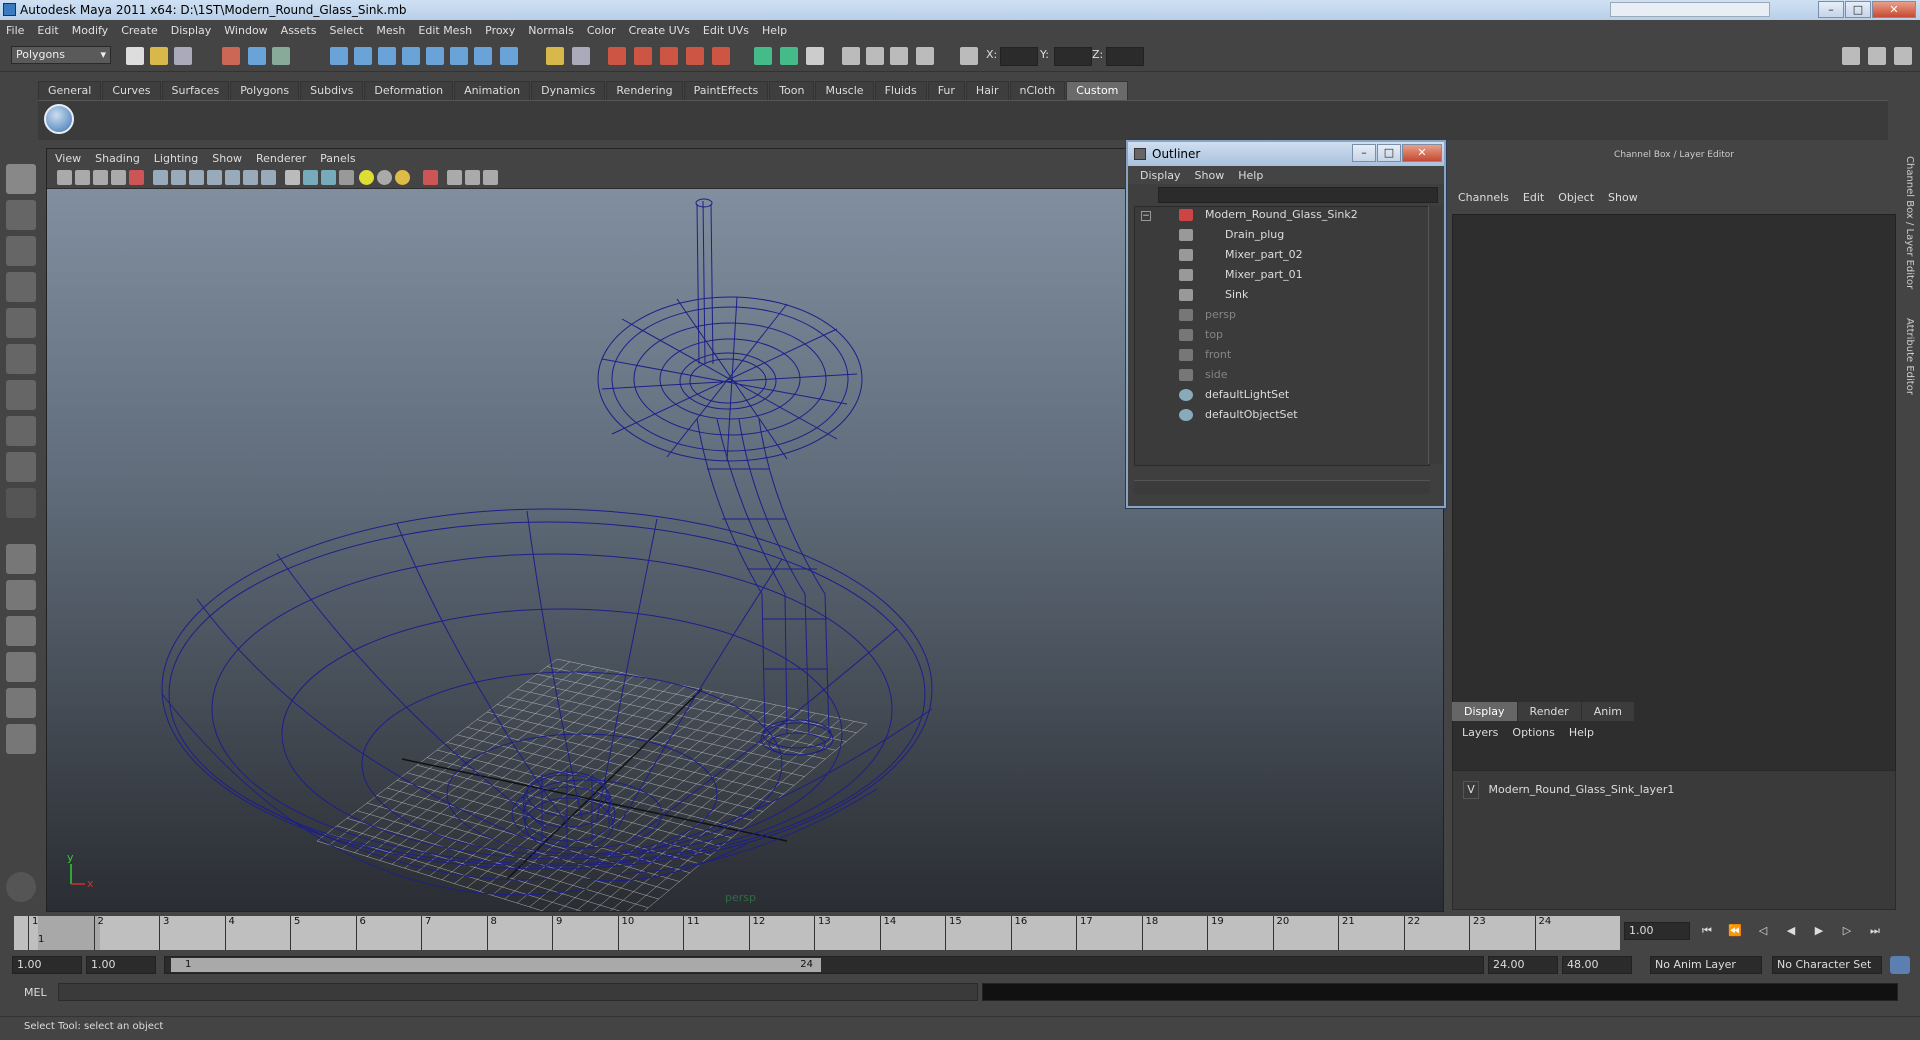 The image size is (1920, 1040). Describe the element at coordinates (815, 56) in the screenshot. I see `panel-icon` at that location.